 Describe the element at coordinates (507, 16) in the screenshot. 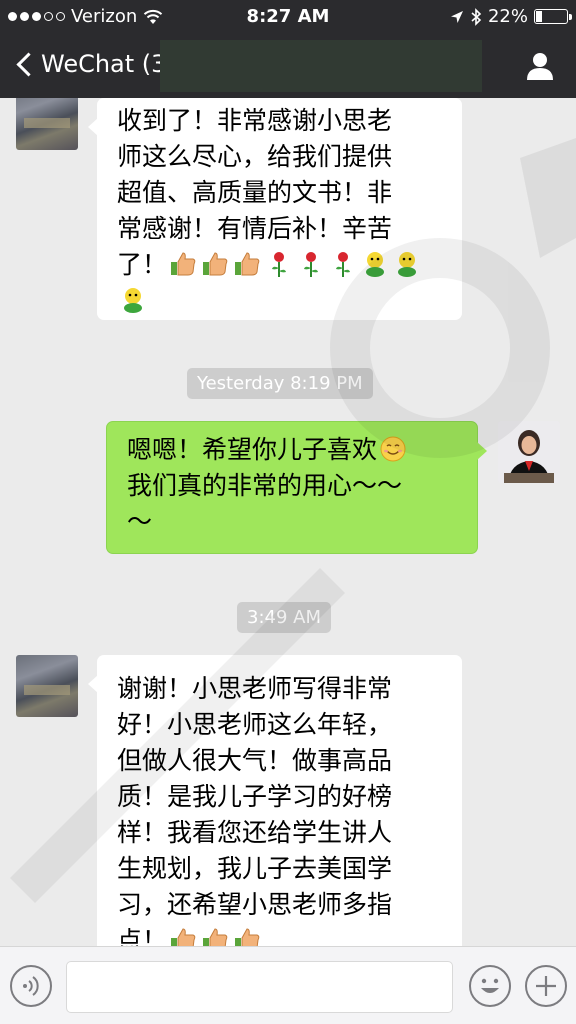

I see `battery-percent: 22%` at that location.